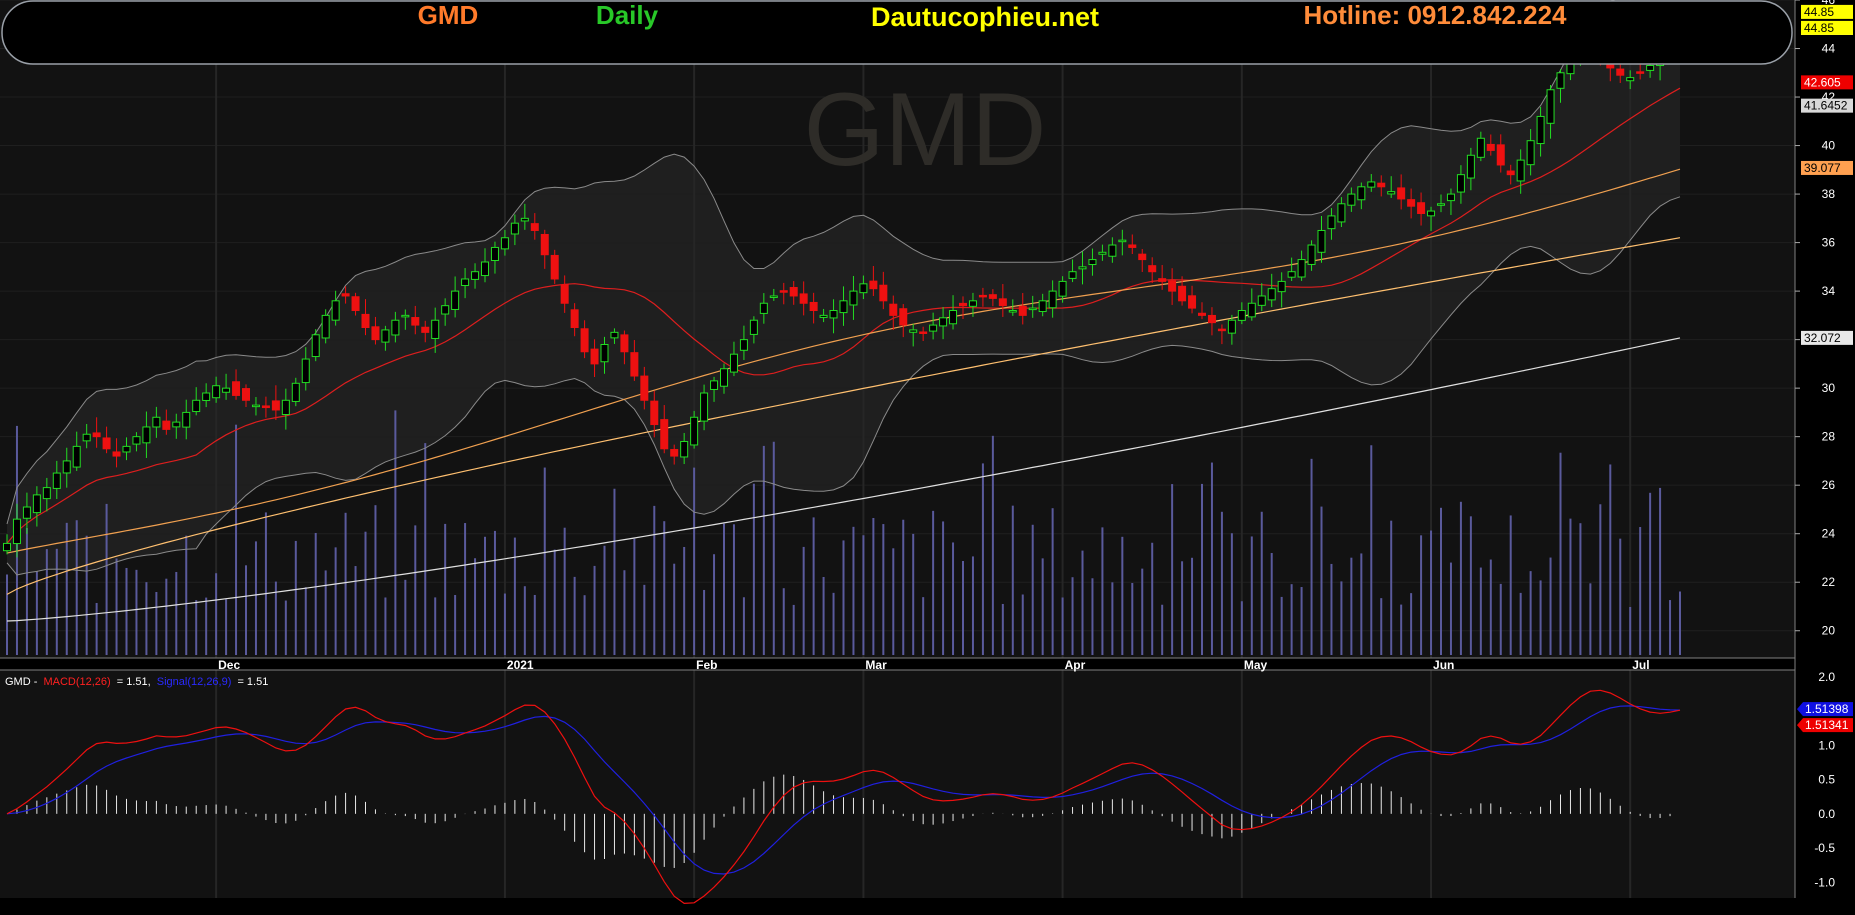  I want to click on macd-tick-label: 0.5, so click(1826, 780).